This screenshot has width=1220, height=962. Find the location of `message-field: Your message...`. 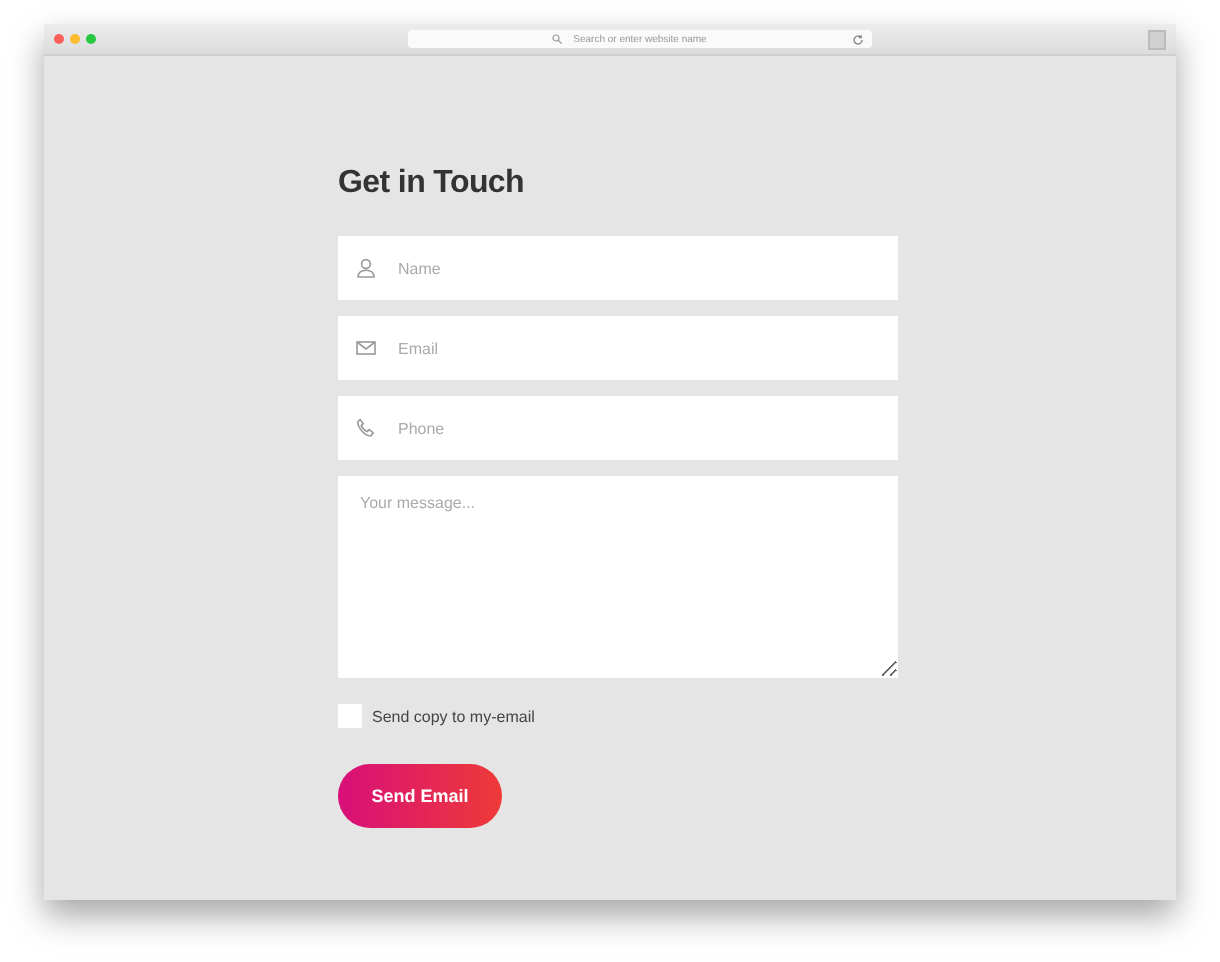

message-field: Your message... is located at coordinates (618, 577).